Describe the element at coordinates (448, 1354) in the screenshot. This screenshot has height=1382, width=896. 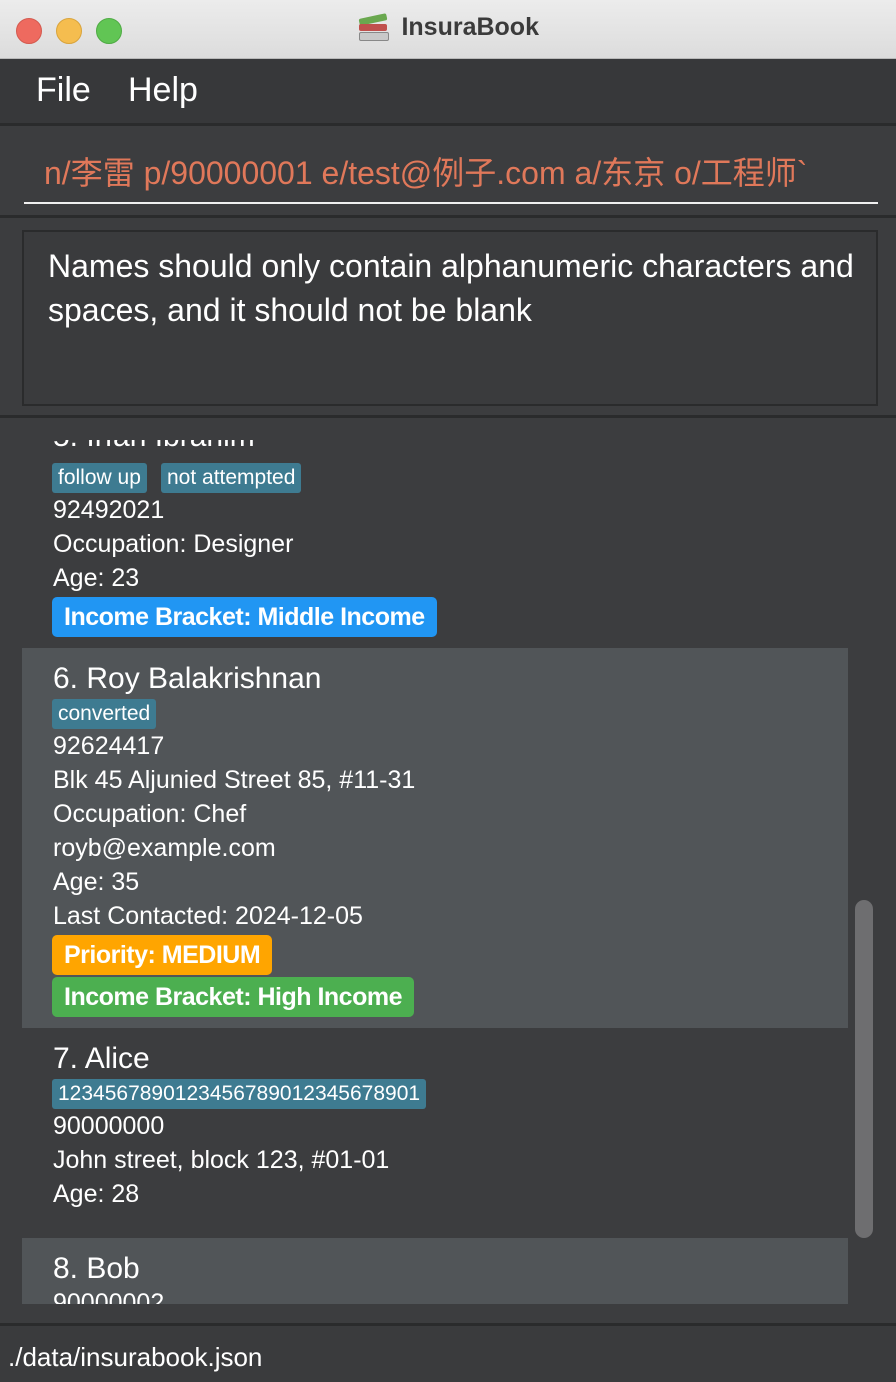
I see `status-bar: ./data/insurabook.json` at that location.